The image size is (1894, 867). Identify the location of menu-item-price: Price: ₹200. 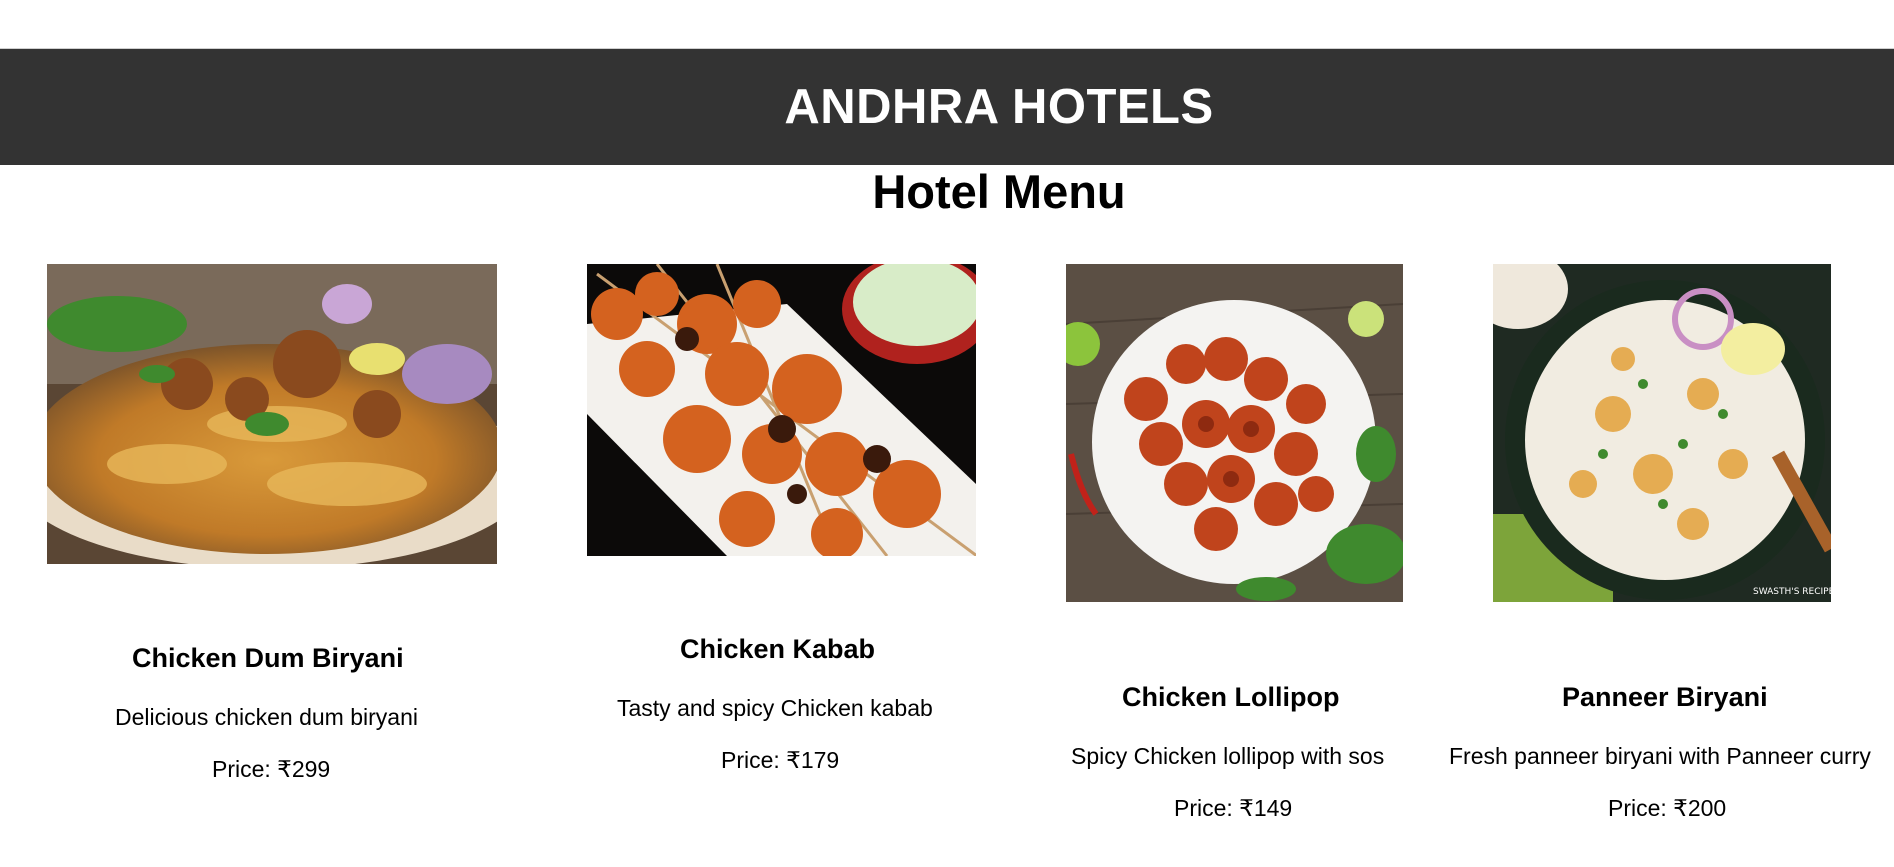
(1667, 808).